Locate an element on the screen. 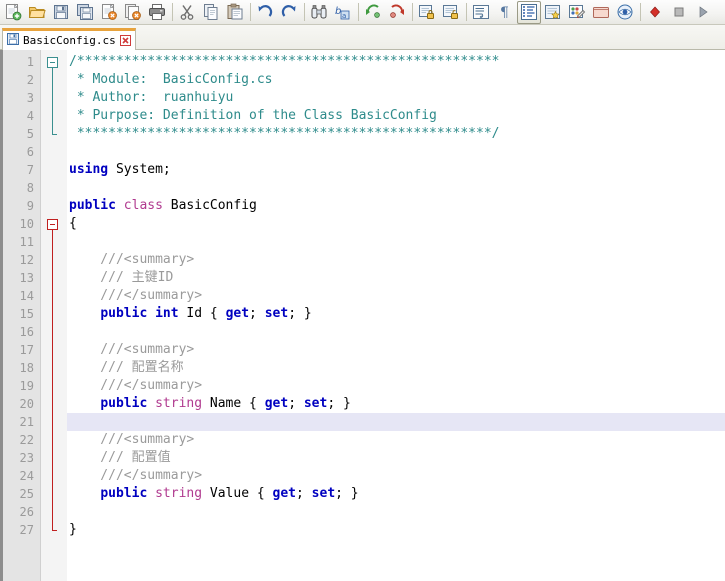 This screenshot has height=581, width=725. line-number: 17 is located at coordinates (26, 350).